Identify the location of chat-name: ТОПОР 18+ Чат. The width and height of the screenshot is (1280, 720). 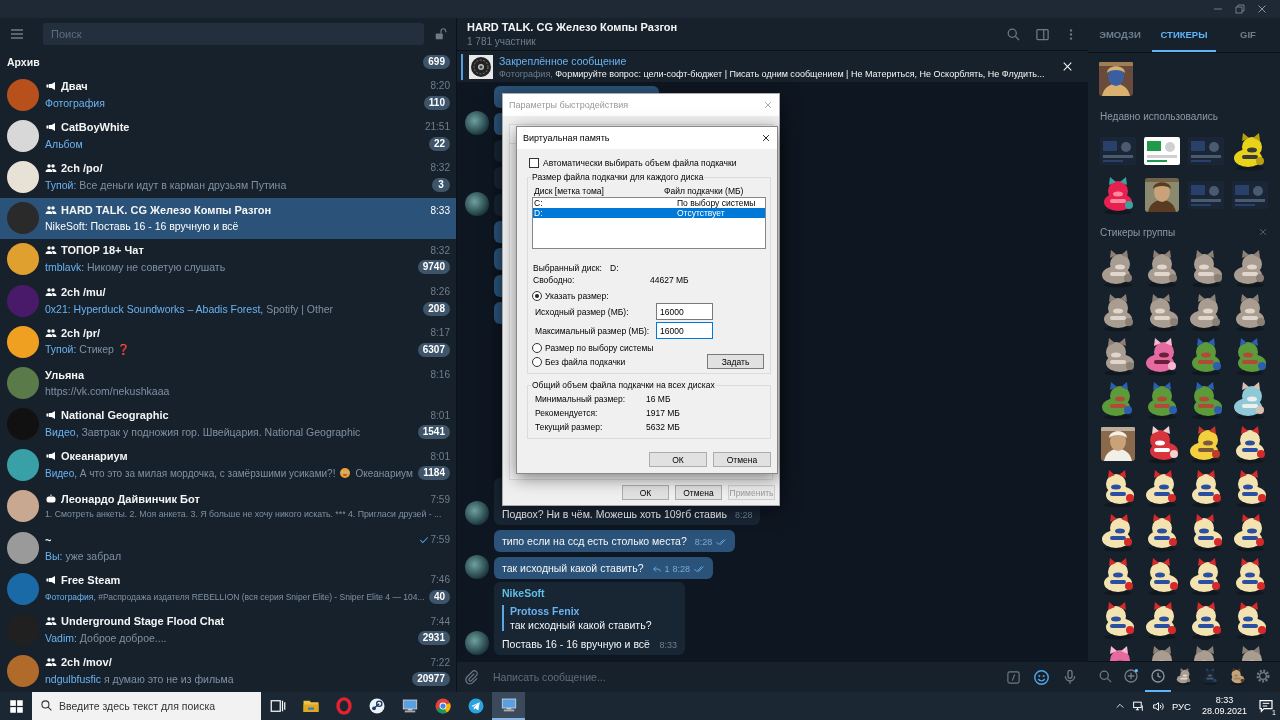
(102, 250).